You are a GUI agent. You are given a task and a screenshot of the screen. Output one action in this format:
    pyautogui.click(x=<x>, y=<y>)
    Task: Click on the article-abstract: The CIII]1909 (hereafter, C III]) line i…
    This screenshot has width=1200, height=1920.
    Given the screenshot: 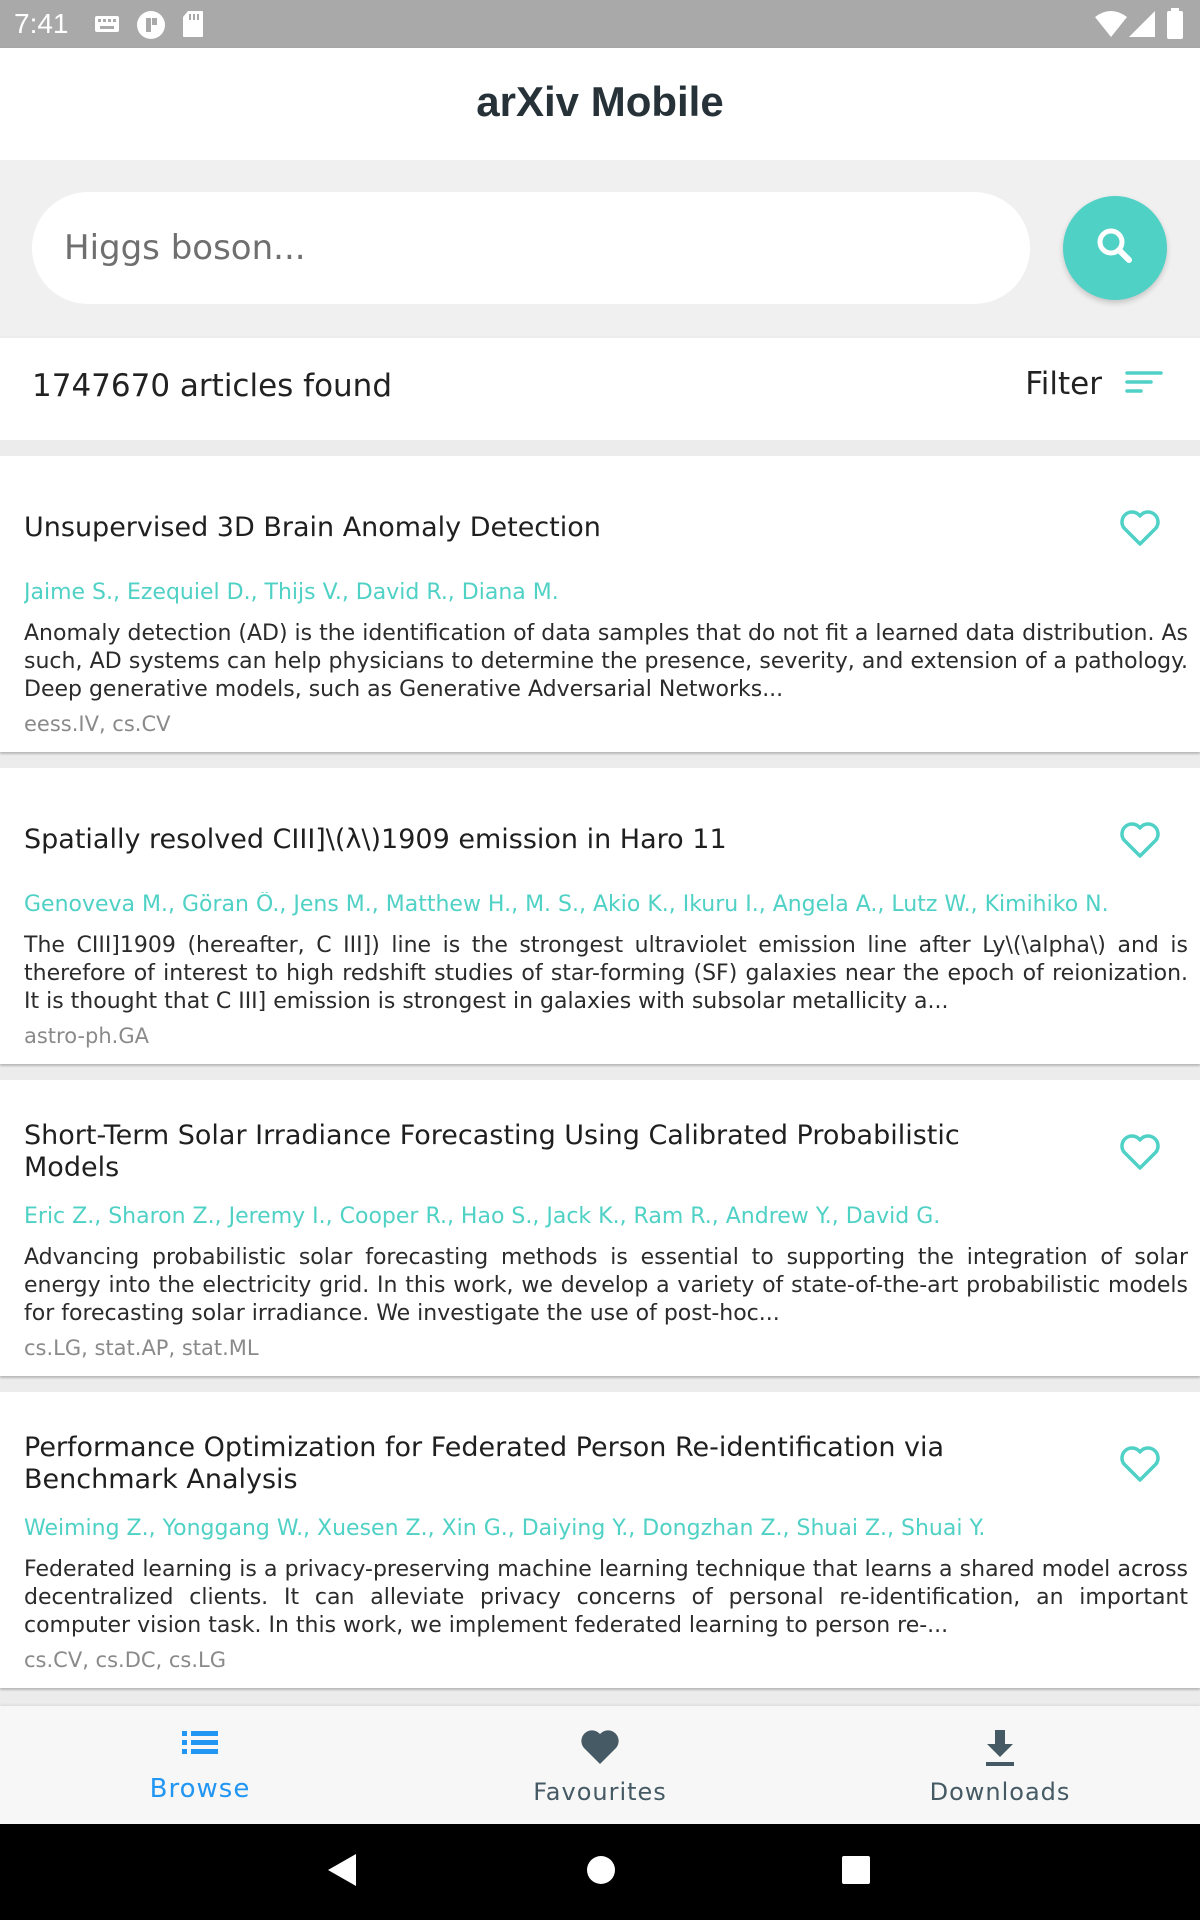 What is the action you would take?
    pyautogui.click(x=606, y=973)
    